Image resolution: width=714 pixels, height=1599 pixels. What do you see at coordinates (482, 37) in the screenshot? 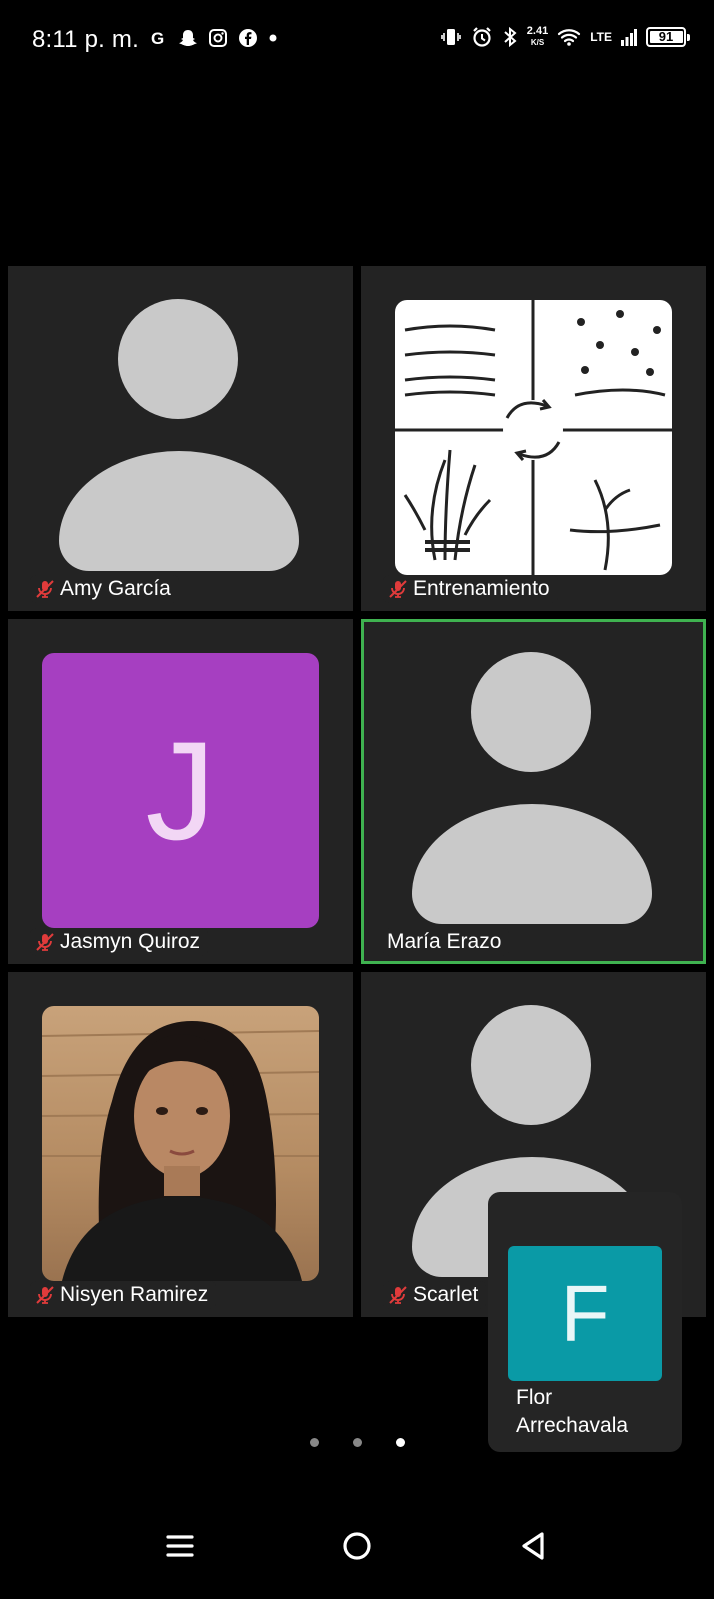
I see `alarm-icon` at bounding box center [482, 37].